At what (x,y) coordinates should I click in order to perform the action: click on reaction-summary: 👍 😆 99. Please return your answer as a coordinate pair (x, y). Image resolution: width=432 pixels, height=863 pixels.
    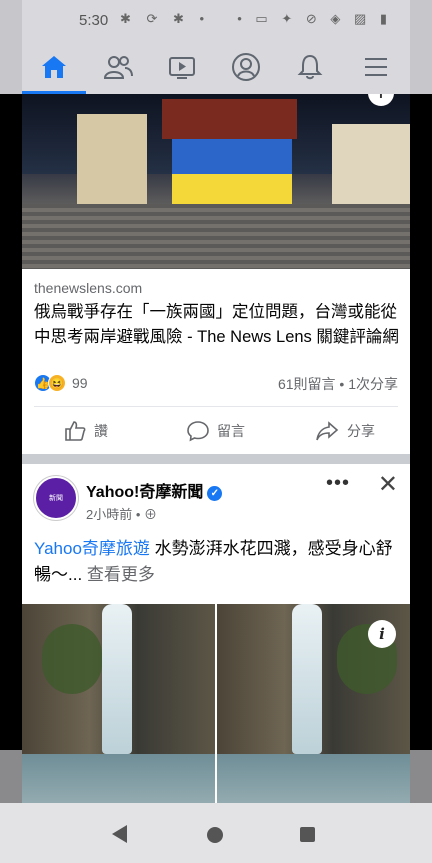
    Looking at the image, I should click on (61, 383).